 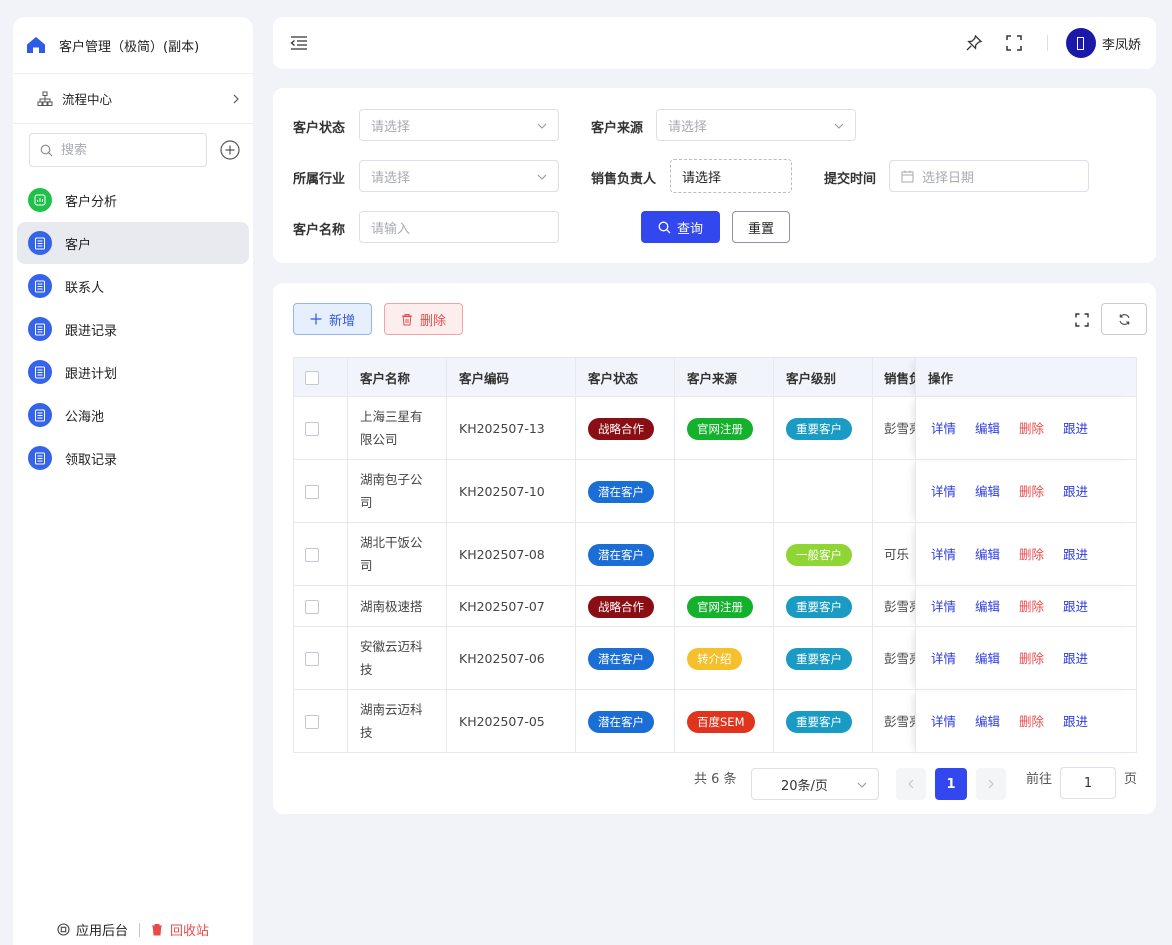 I want to click on chevron-left-icon, so click(x=911, y=784).